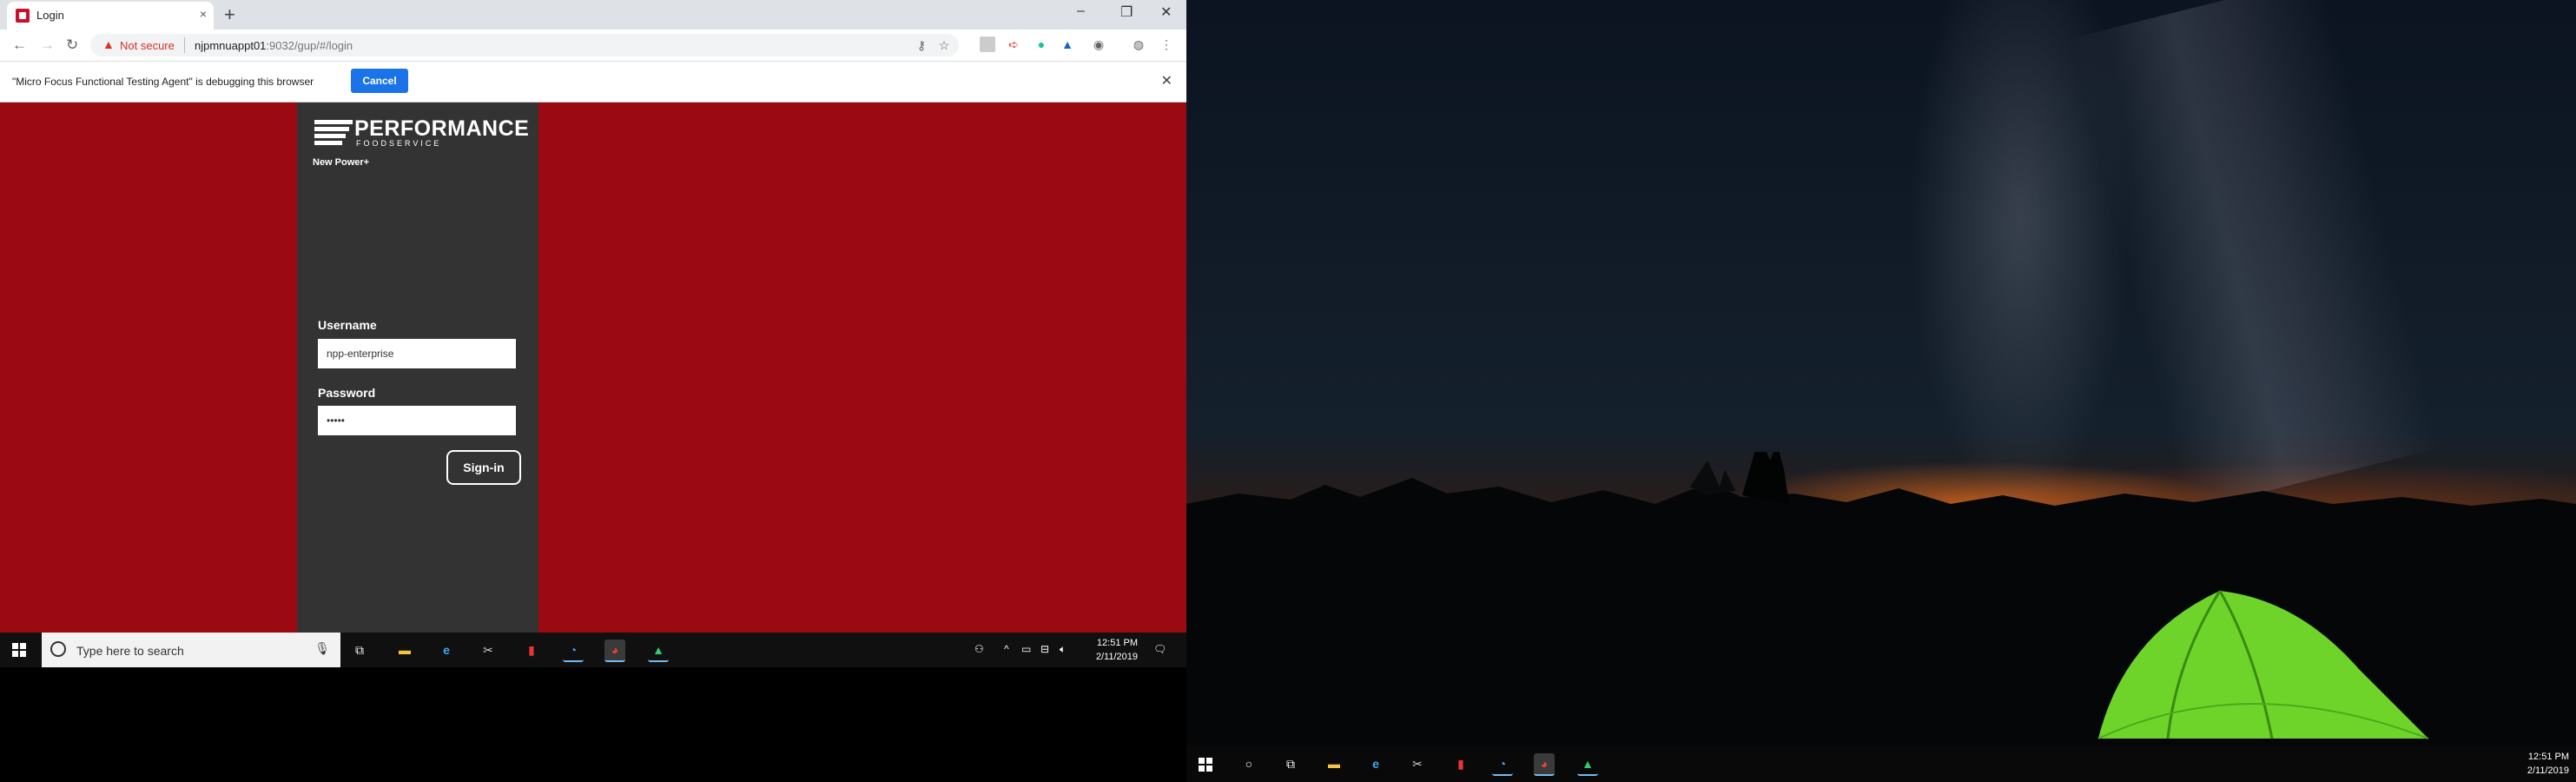 The height and width of the screenshot is (782, 2576). I want to click on url-text: njpmnuappt01:9032/gup/#/login, so click(274, 45).